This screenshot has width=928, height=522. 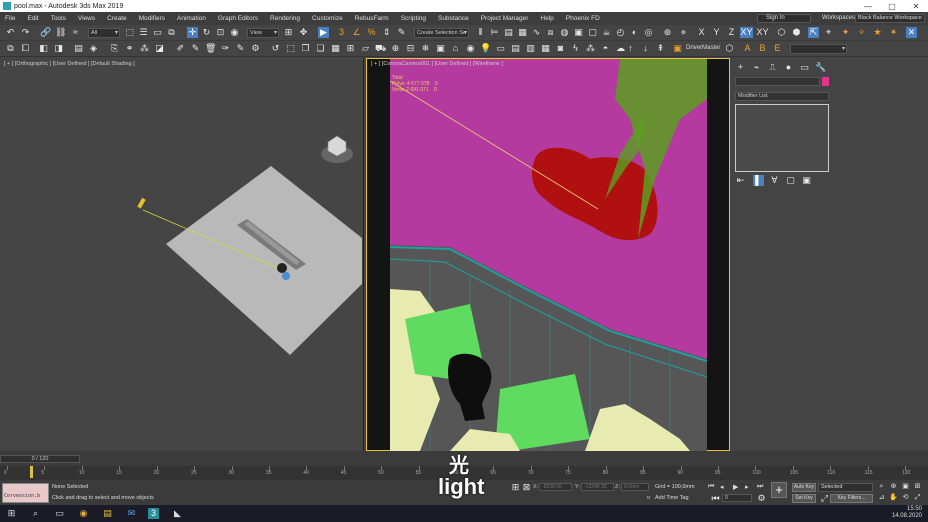 What do you see at coordinates (781, 32) in the screenshot?
I see `create-box-icon: ⬡` at bounding box center [781, 32].